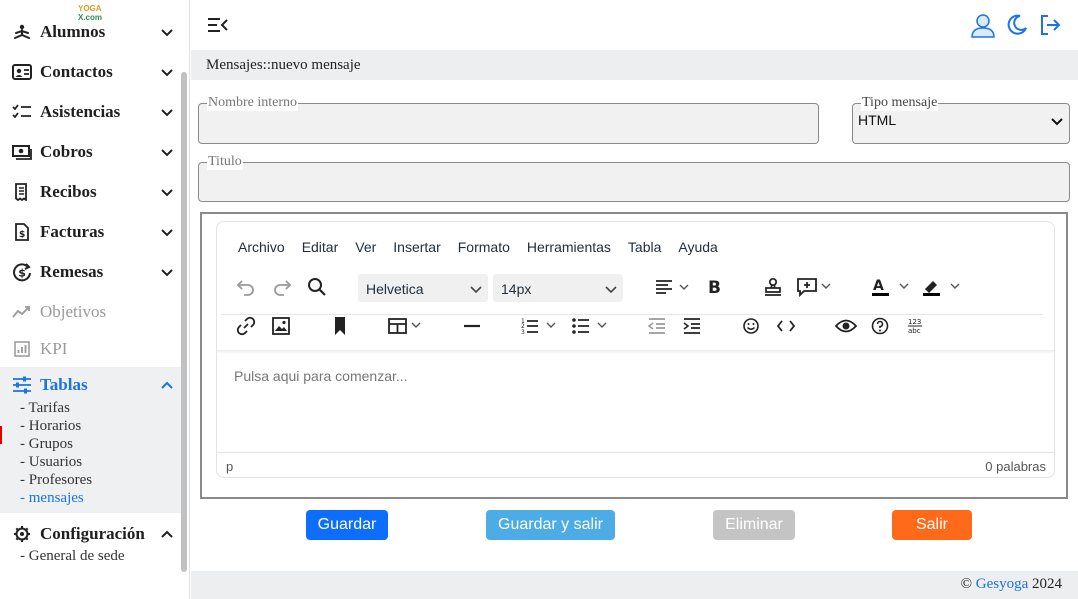 Image resolution: width=1078 pixels, height=599 pixels. What do you see at coordinates (45, 408) in the screenshot?
I see `sidebar-sub-tarifas: - Tarifas` at bounding box center [45, 408].